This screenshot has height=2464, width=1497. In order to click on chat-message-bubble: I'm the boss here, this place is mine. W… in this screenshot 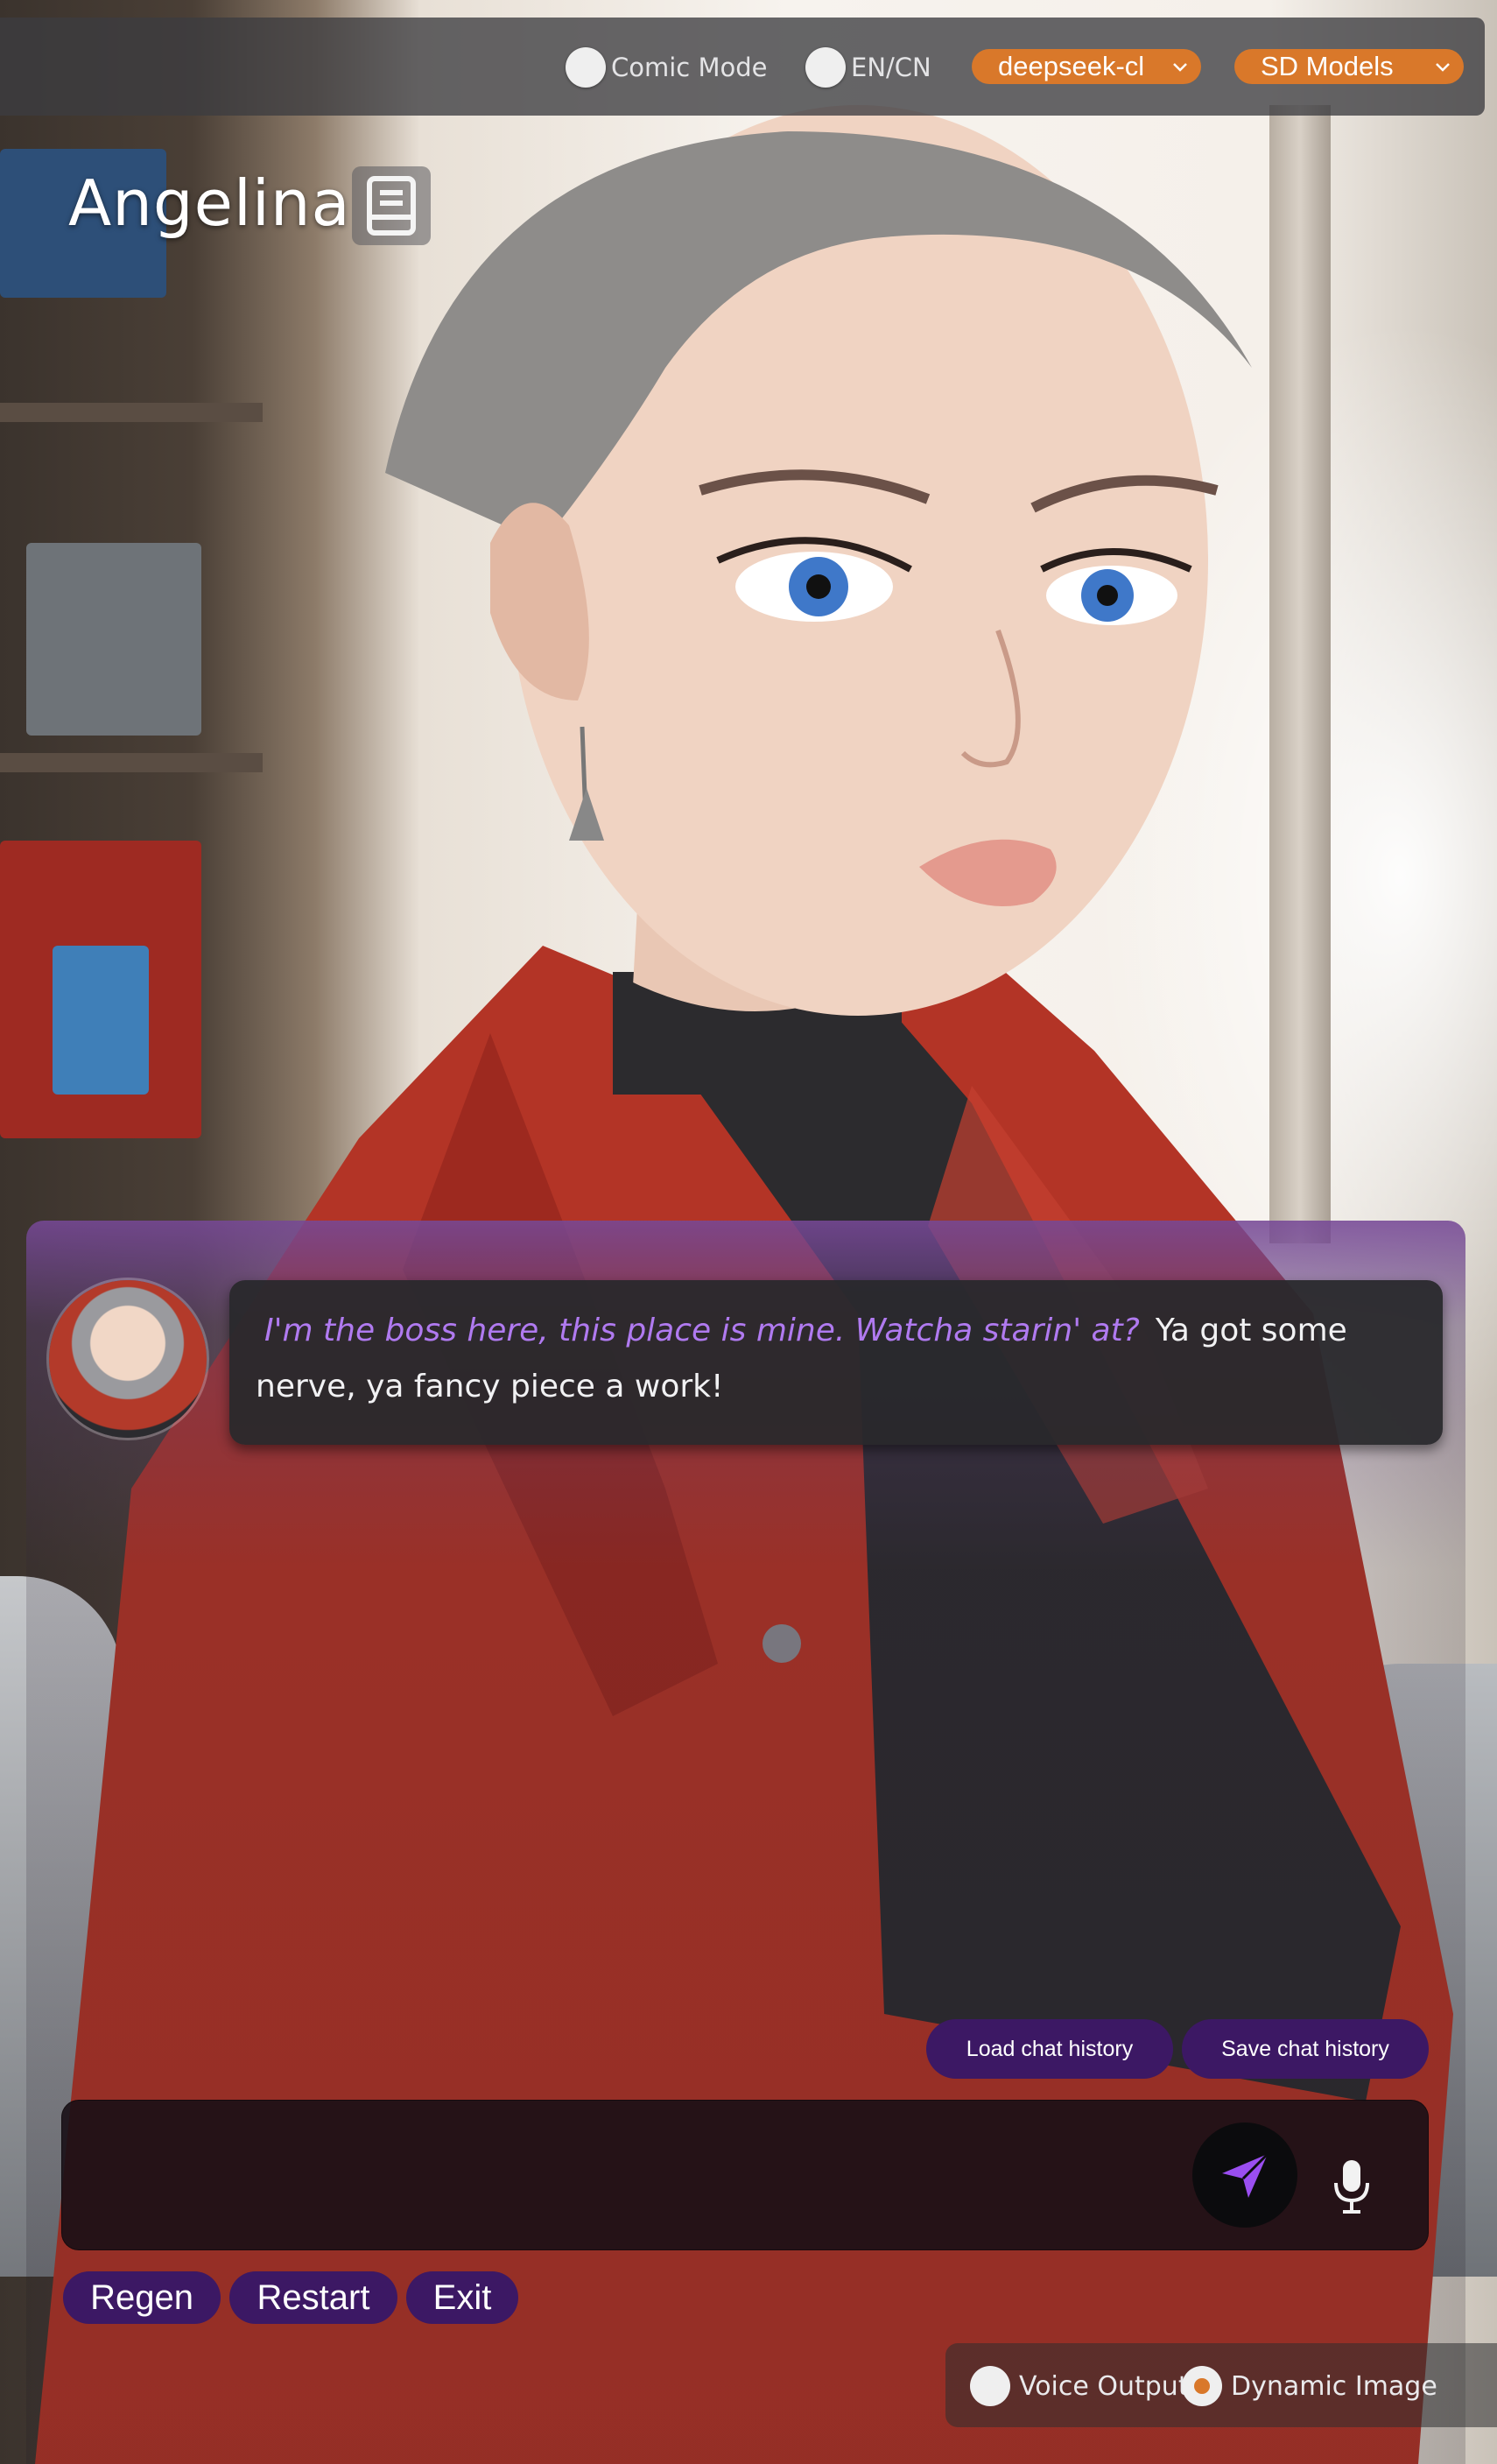, I will do `click(836, 1363)`.